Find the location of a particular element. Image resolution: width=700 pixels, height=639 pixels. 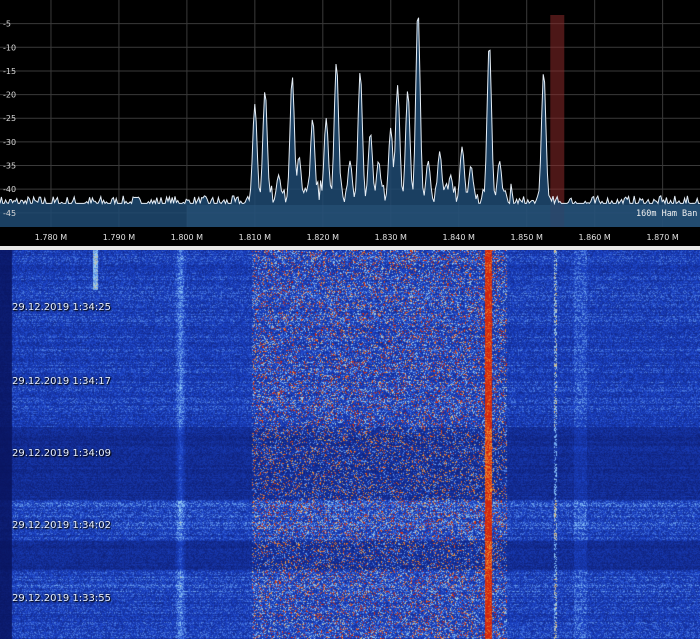

x-tick-label: 1.870 M is located at coordinates (662, 237).